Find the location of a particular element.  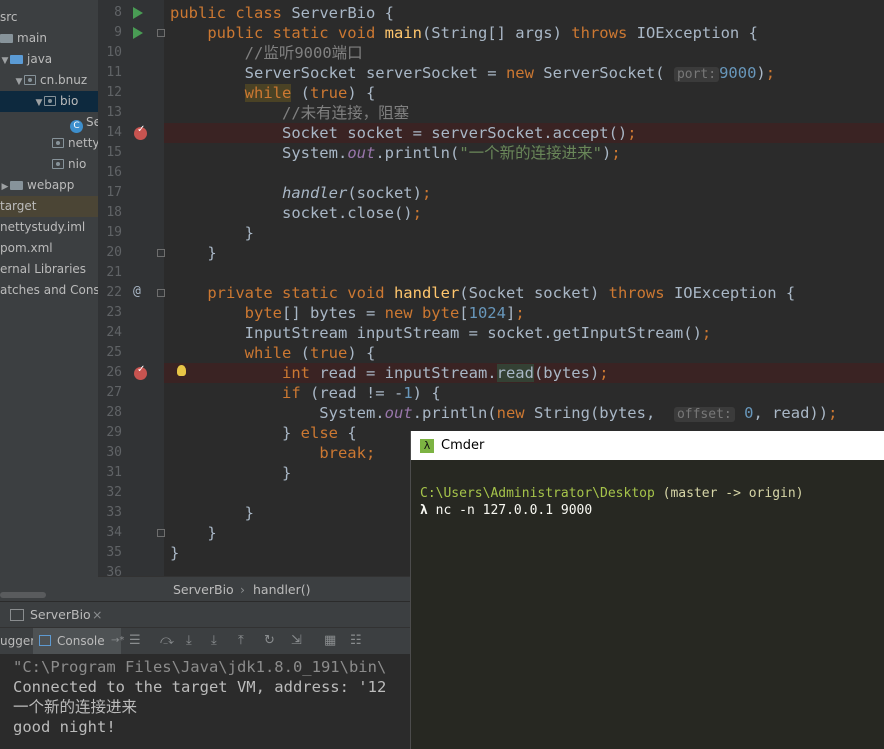

line-number: 34 is located at coordinates (114, 532).